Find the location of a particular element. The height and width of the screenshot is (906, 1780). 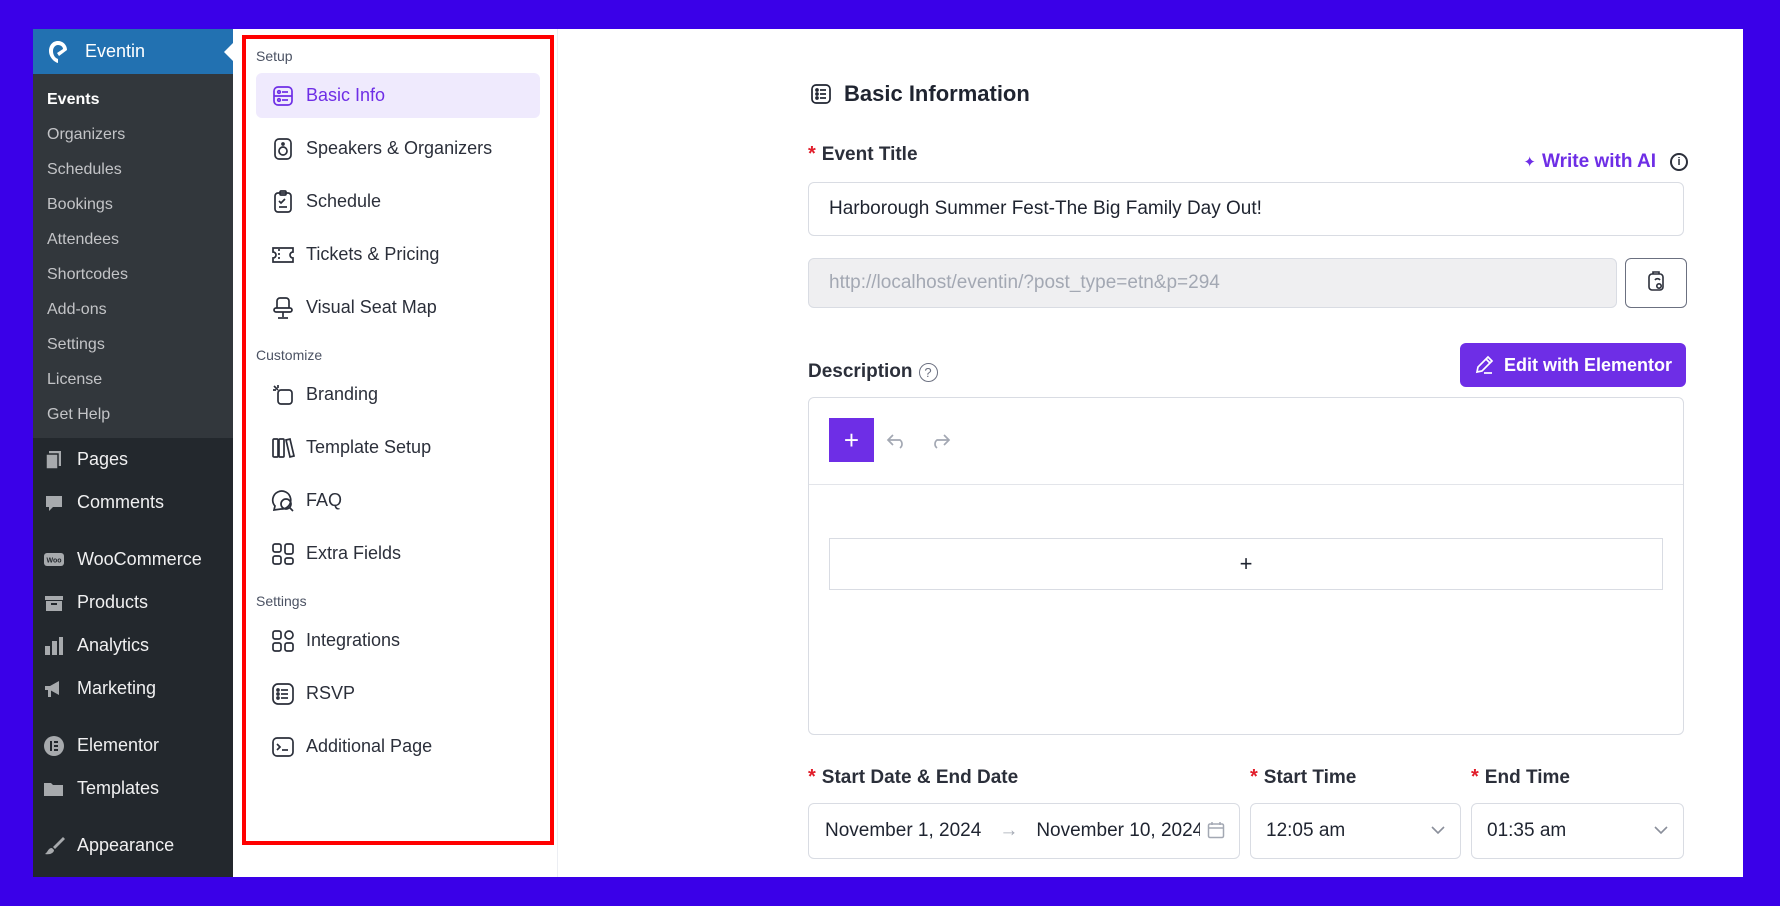

nav-basic-info: Basic Info is located at coordinates (398, 95).